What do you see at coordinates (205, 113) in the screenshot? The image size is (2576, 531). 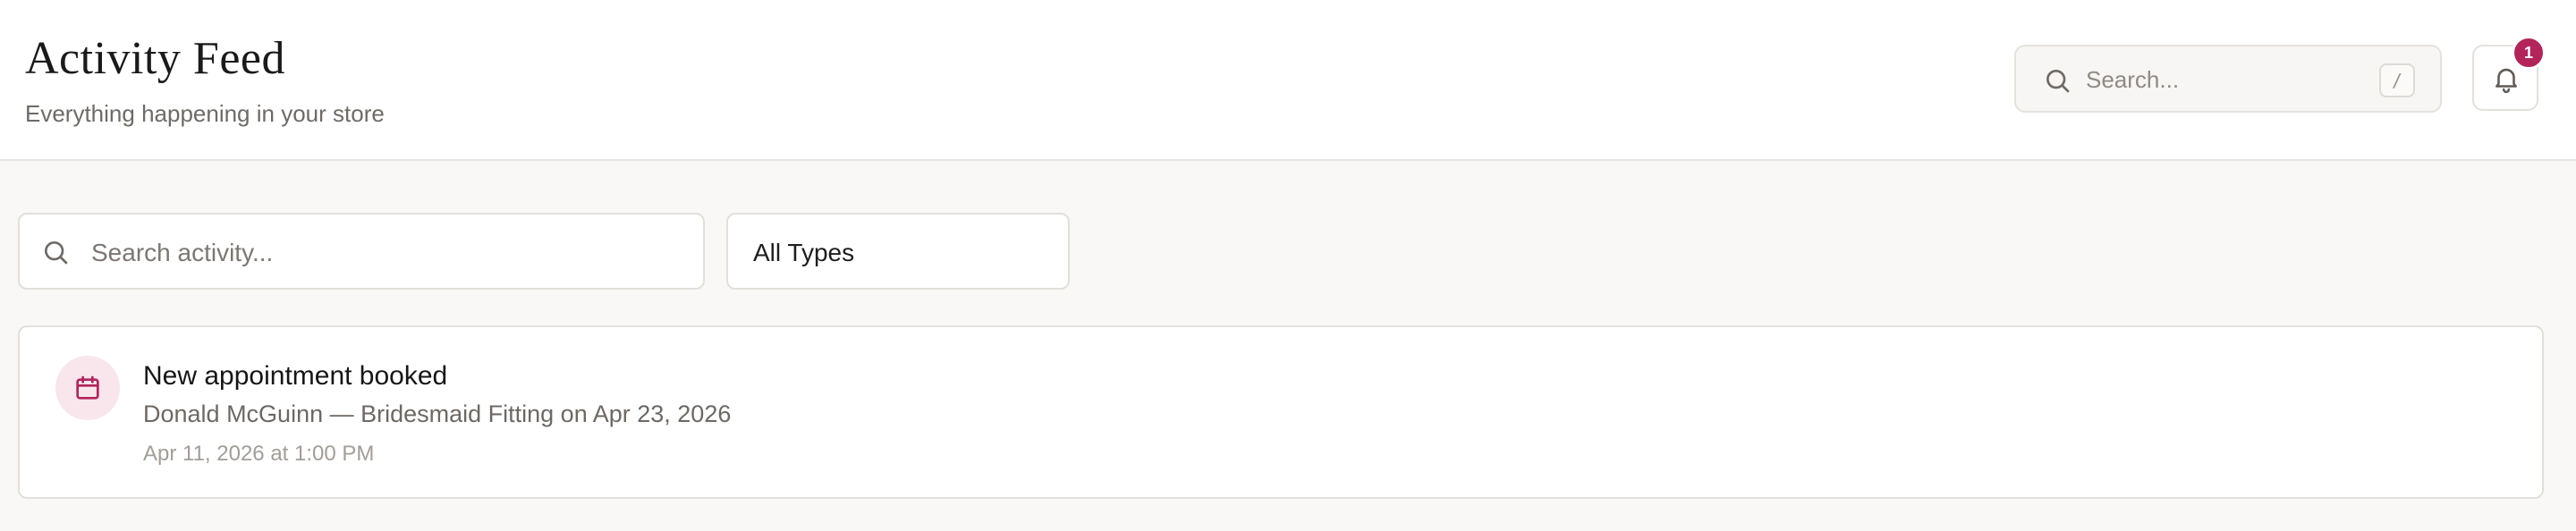 I see `page-subtitle: Everything happening in your store` at bounding box center [205, 113].